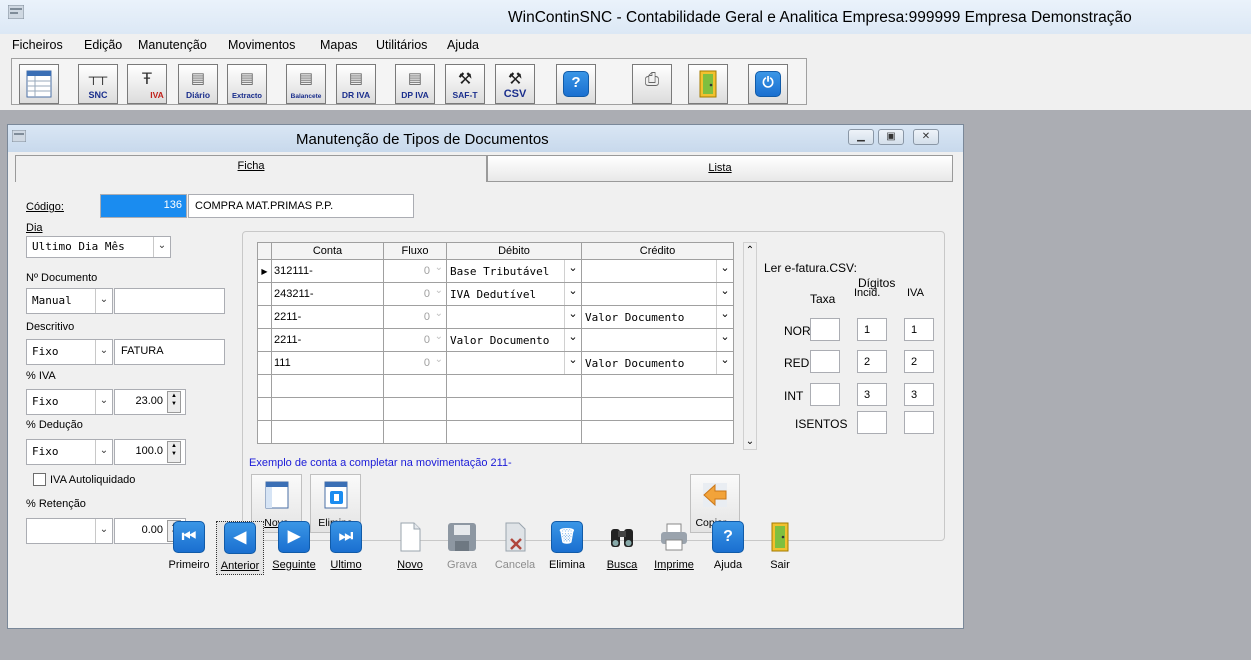  What do you see at coordinates (768, 84) in the screenshot?
I see `power-button: ⏻` at bounding box center [768, 84].